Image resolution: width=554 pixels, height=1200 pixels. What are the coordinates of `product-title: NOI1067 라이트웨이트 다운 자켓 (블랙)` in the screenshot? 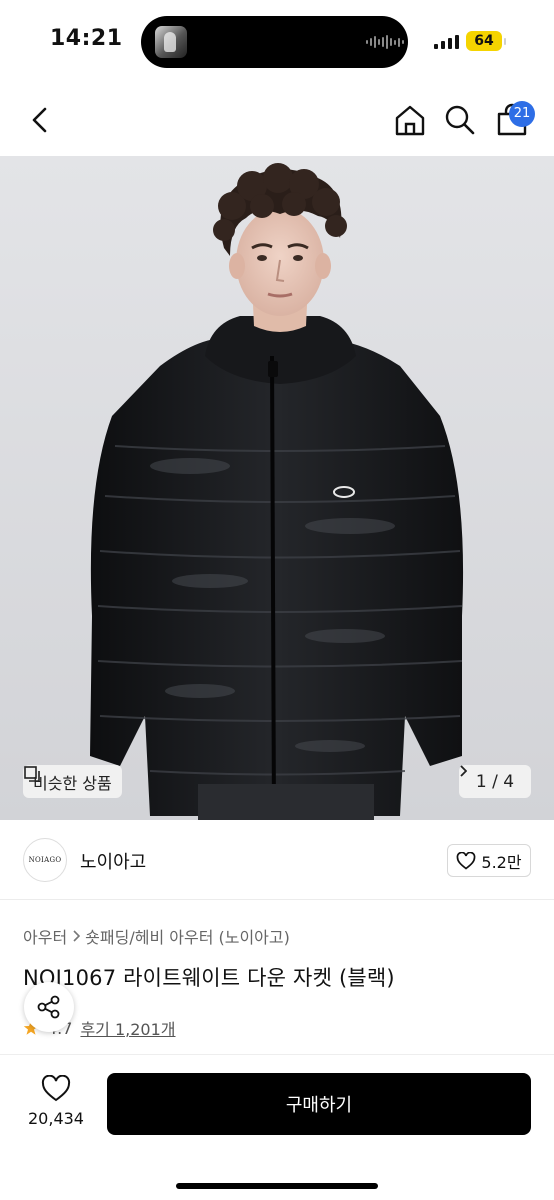 It's located at (209, 978).